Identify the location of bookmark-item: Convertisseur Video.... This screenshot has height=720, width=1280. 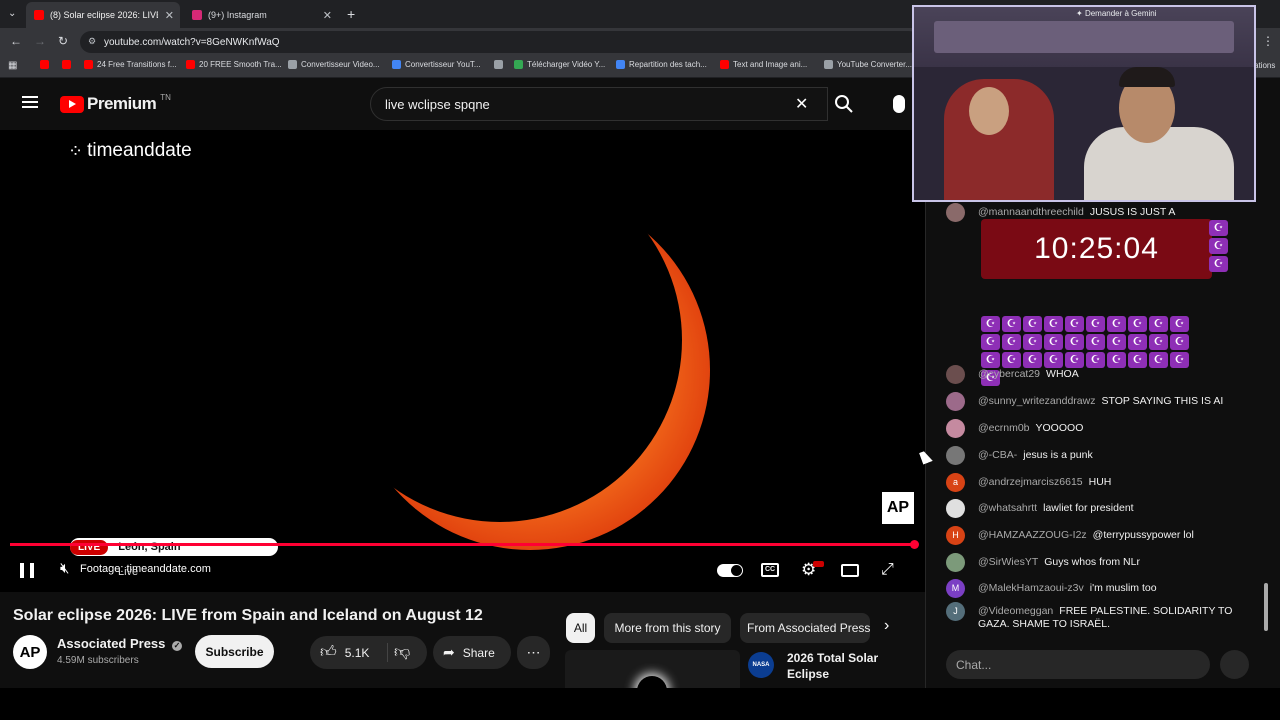
(334, 64).